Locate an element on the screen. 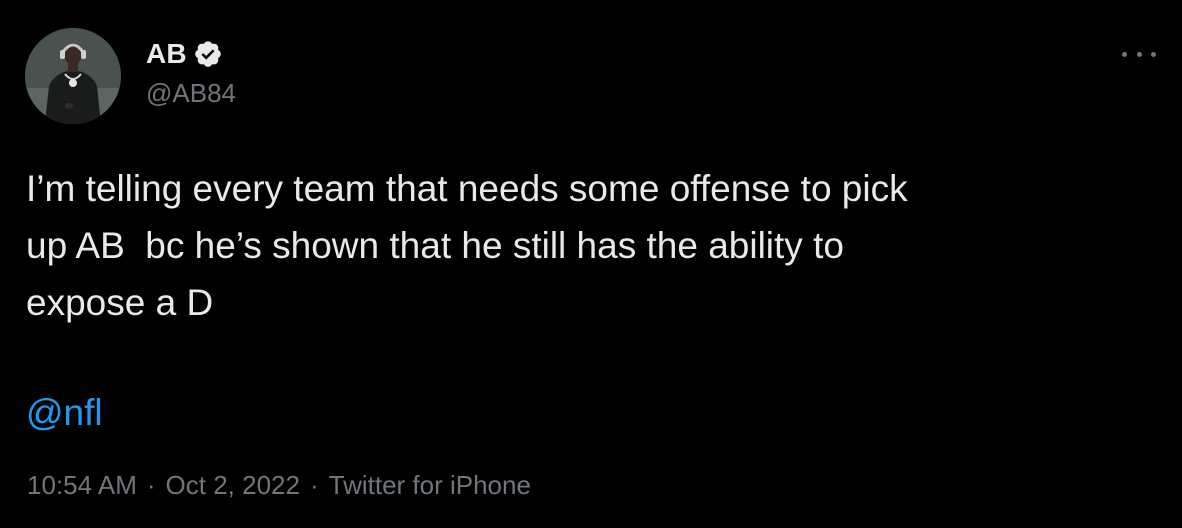 Image resolution: width=1182 pixels, height=528 pixels. profile-photo-icon is located at coordinates (73, 76).